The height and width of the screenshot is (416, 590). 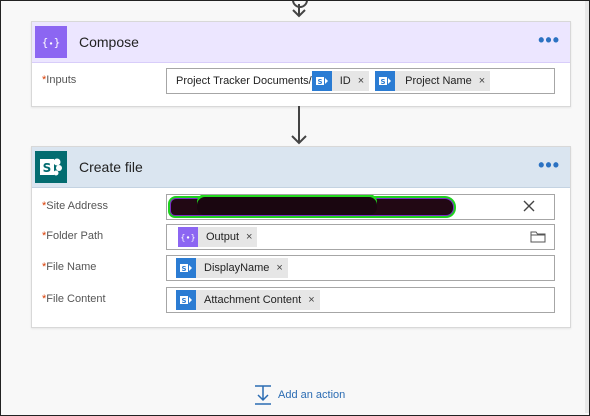 I want to click on add-action-label: Add an action, so click(x=312, y=395).